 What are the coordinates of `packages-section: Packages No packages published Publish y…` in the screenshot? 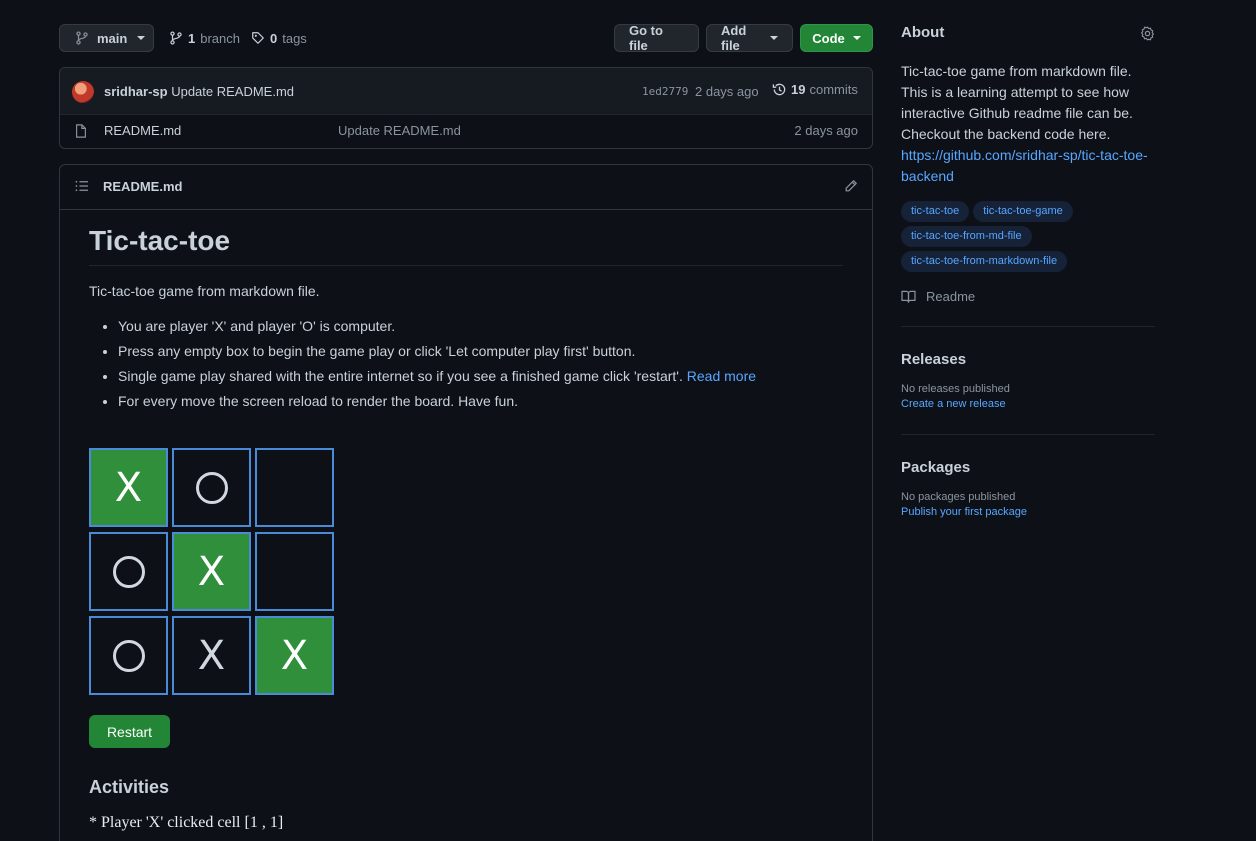 It's located at (1028, 488).